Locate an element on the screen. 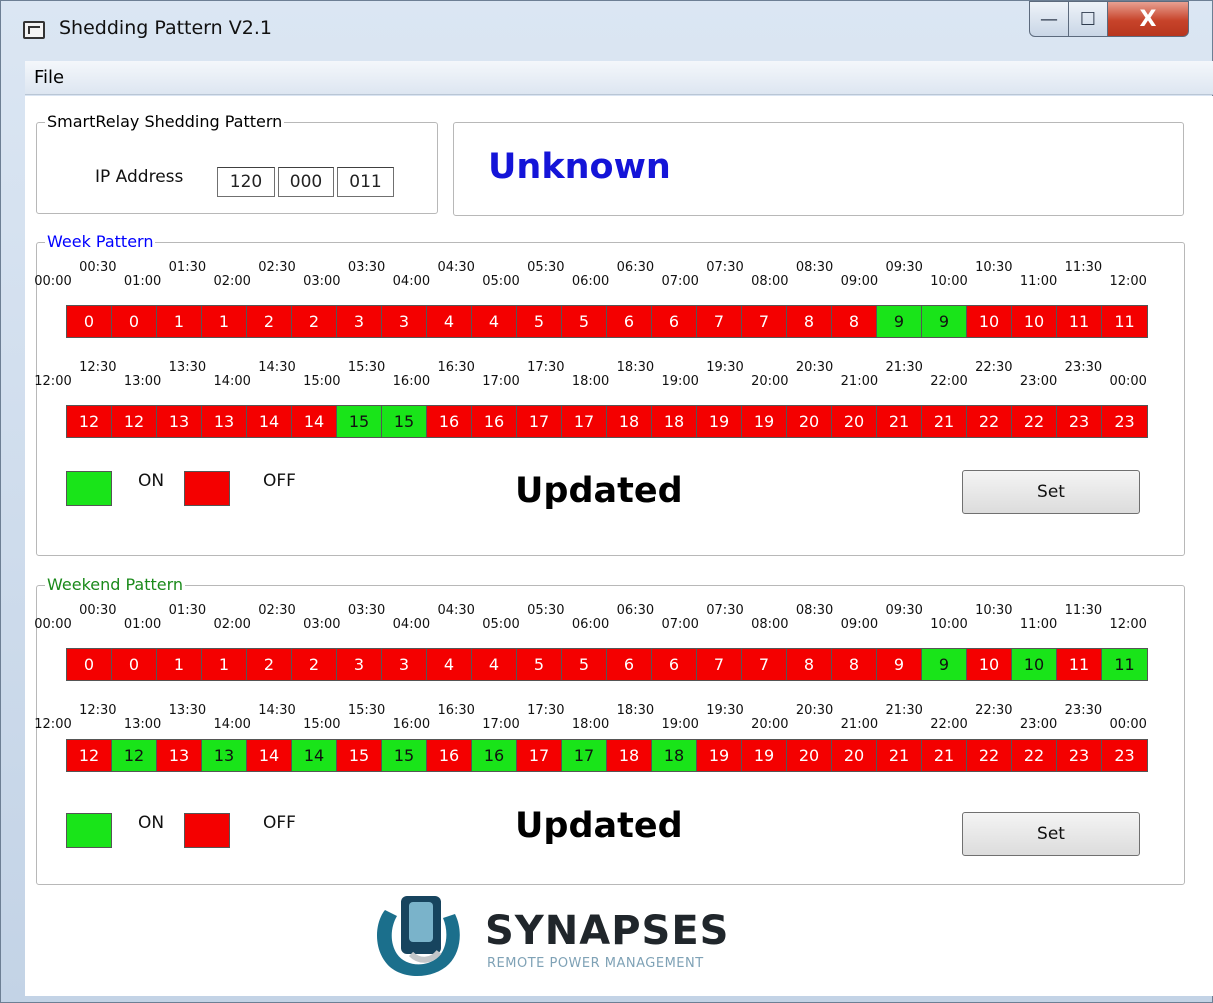 The height and width of the screenshot is (1003, 1213). ip-octet-1-field: 120 is located at coordinates (246, 182).